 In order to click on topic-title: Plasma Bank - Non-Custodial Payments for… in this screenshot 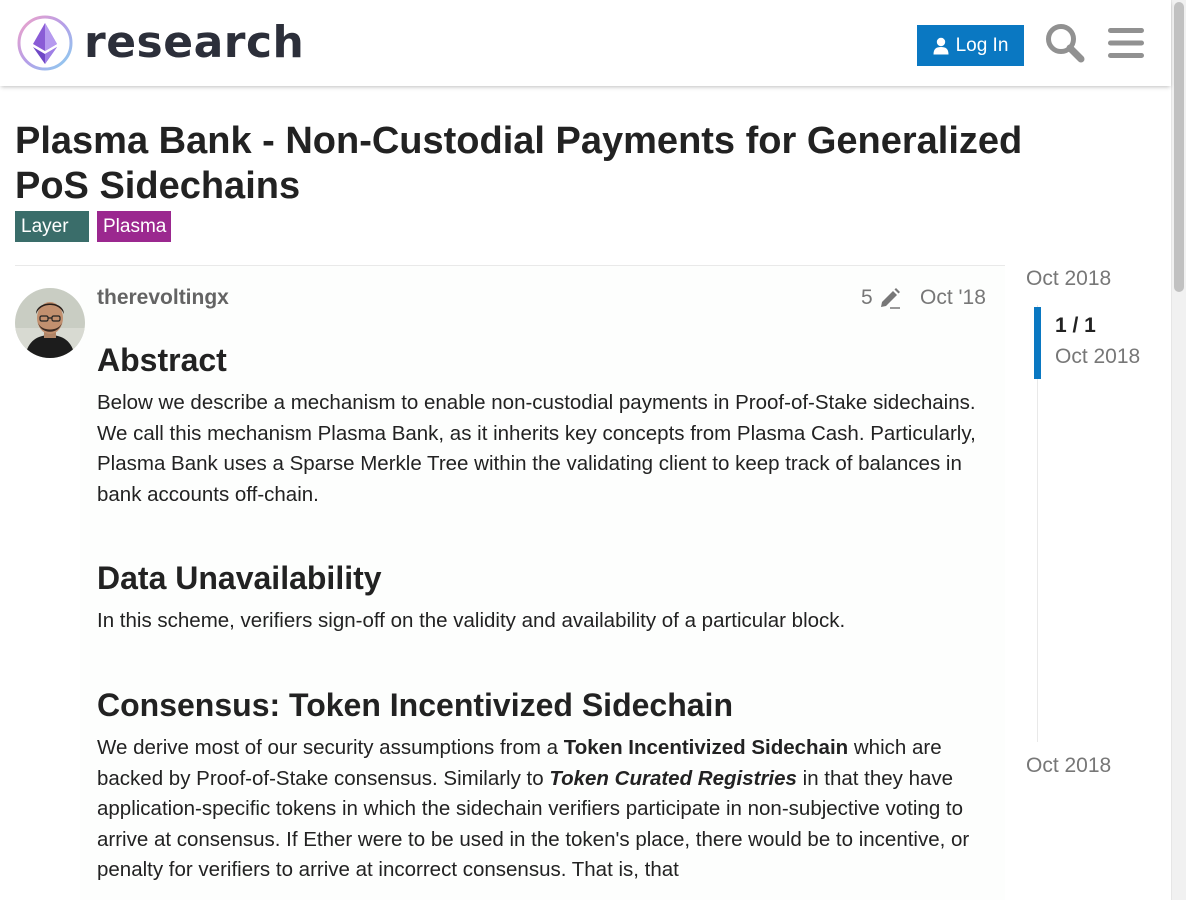, I will do `click(535, 164)`.